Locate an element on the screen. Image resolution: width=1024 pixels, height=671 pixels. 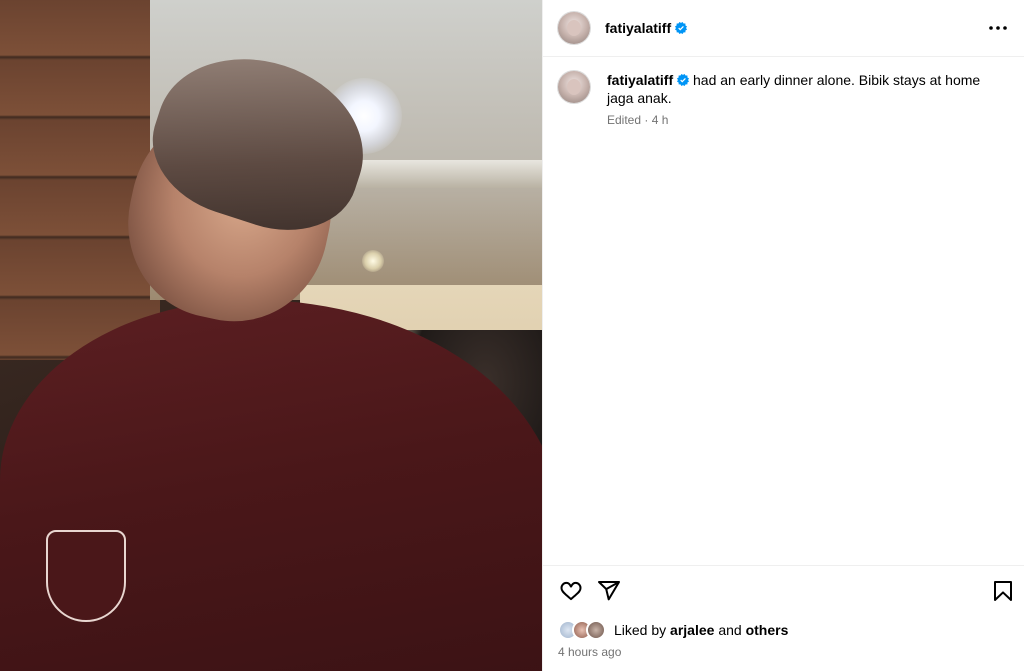
liked-by-others: others is located at coordinates (767, 630).